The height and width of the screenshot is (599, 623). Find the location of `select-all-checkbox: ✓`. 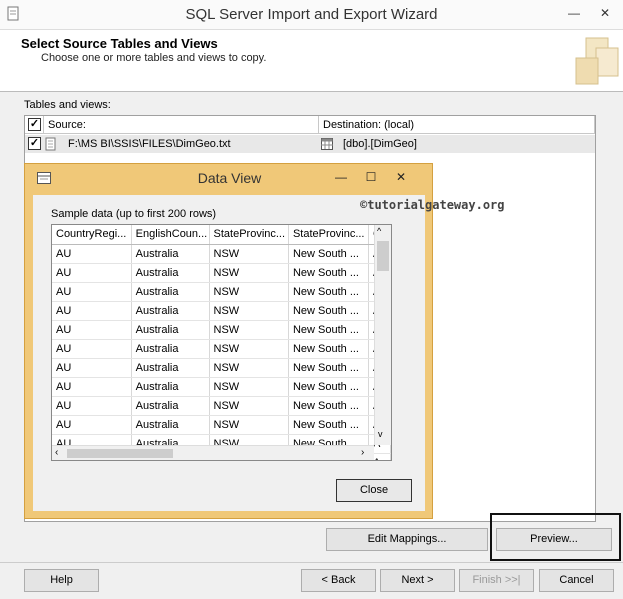

select-all-checkbox: ✓ is located at coordinates (34, 124).